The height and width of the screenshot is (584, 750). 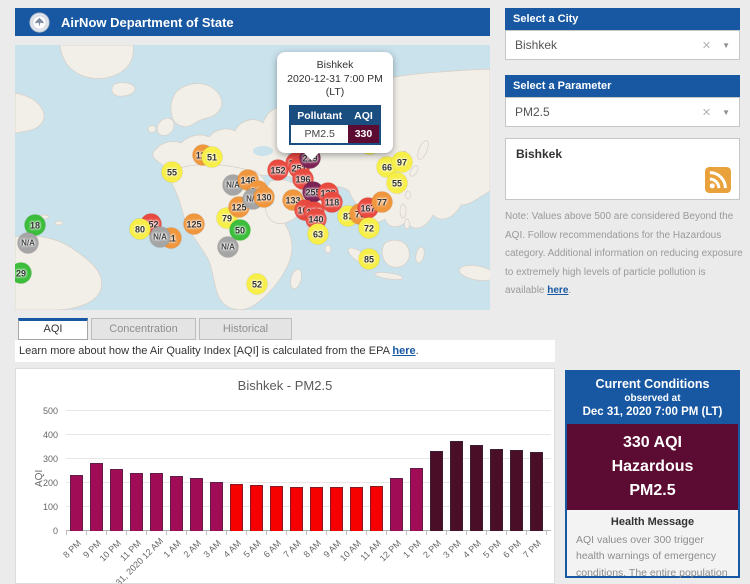 What do you see at coordinates (557, 290) in the screenshot?
I see `note-here-link: here` at bounding box center [557, 290].